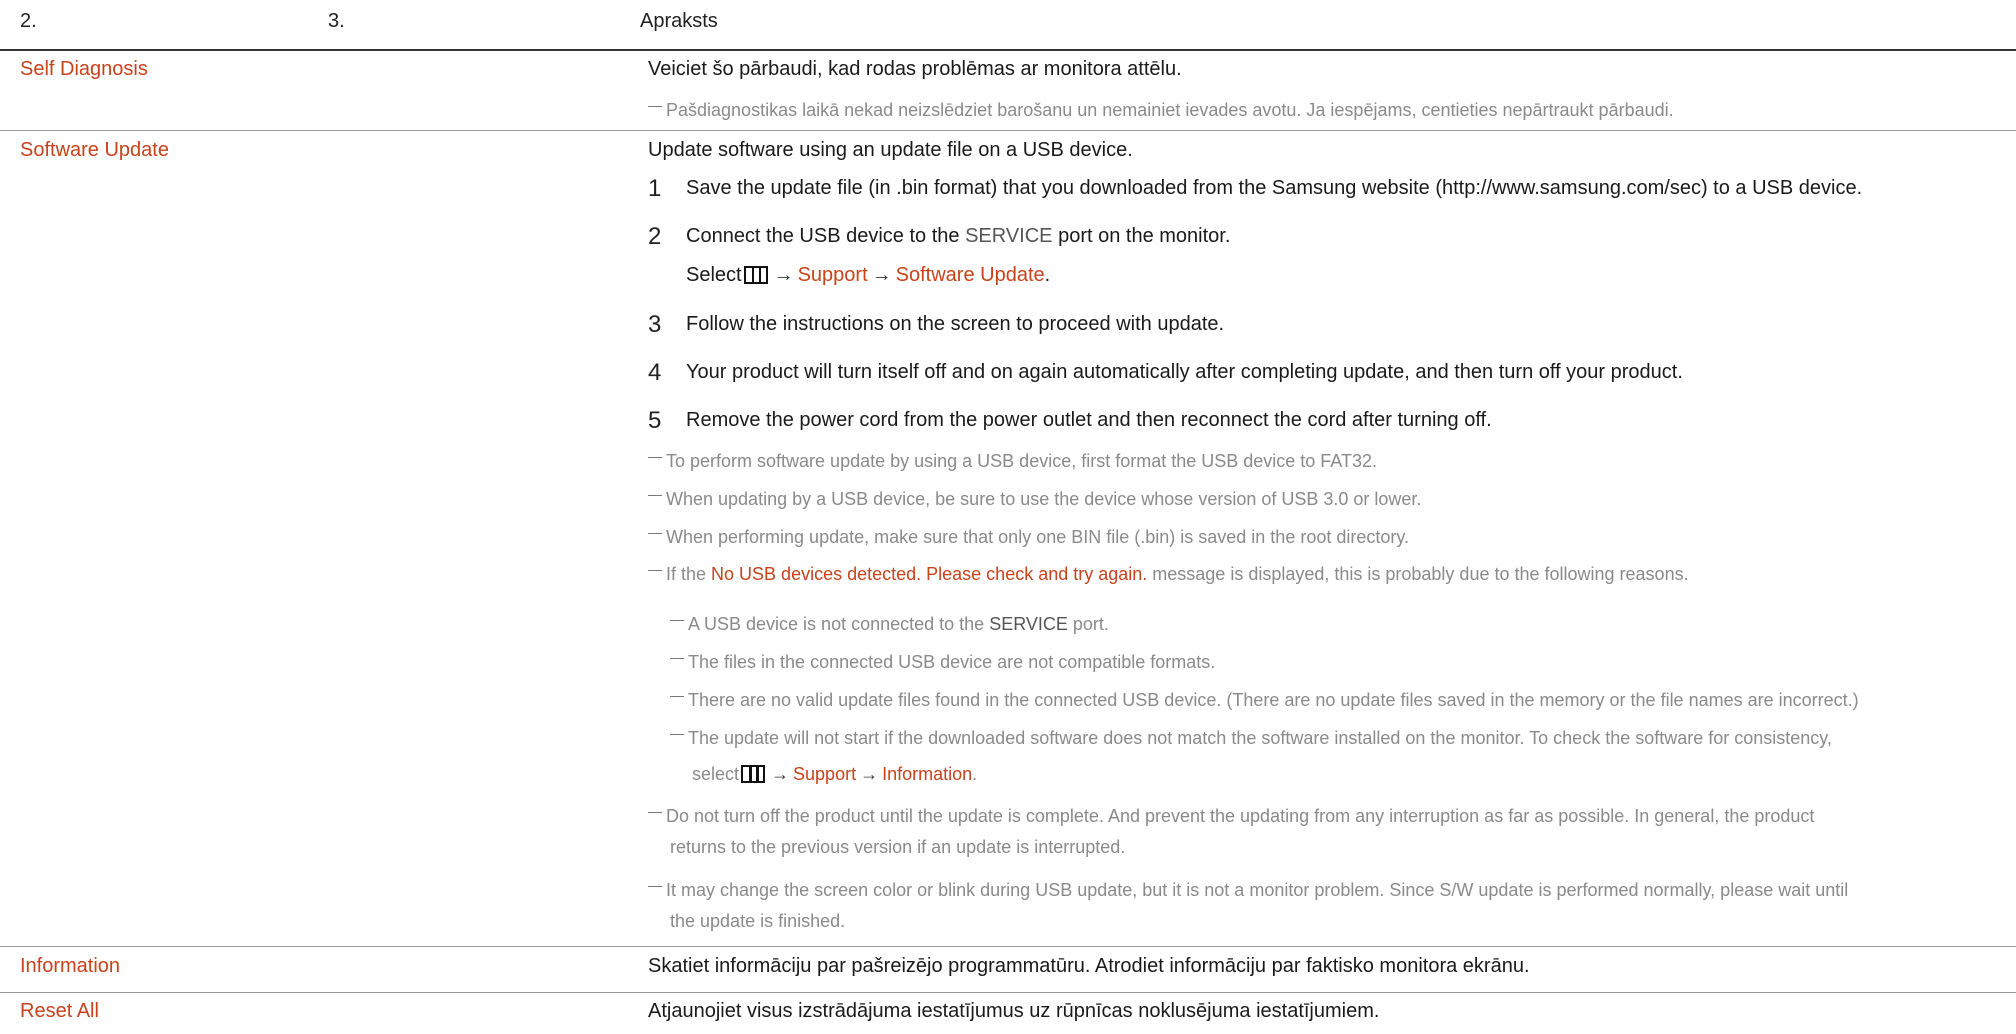 This screenshot has width=2016, height=1034. What do you see at coordinates (679, 21) in the screenshot?
I see `header-col-3: Apraksts` at bounding box center [679, 21].